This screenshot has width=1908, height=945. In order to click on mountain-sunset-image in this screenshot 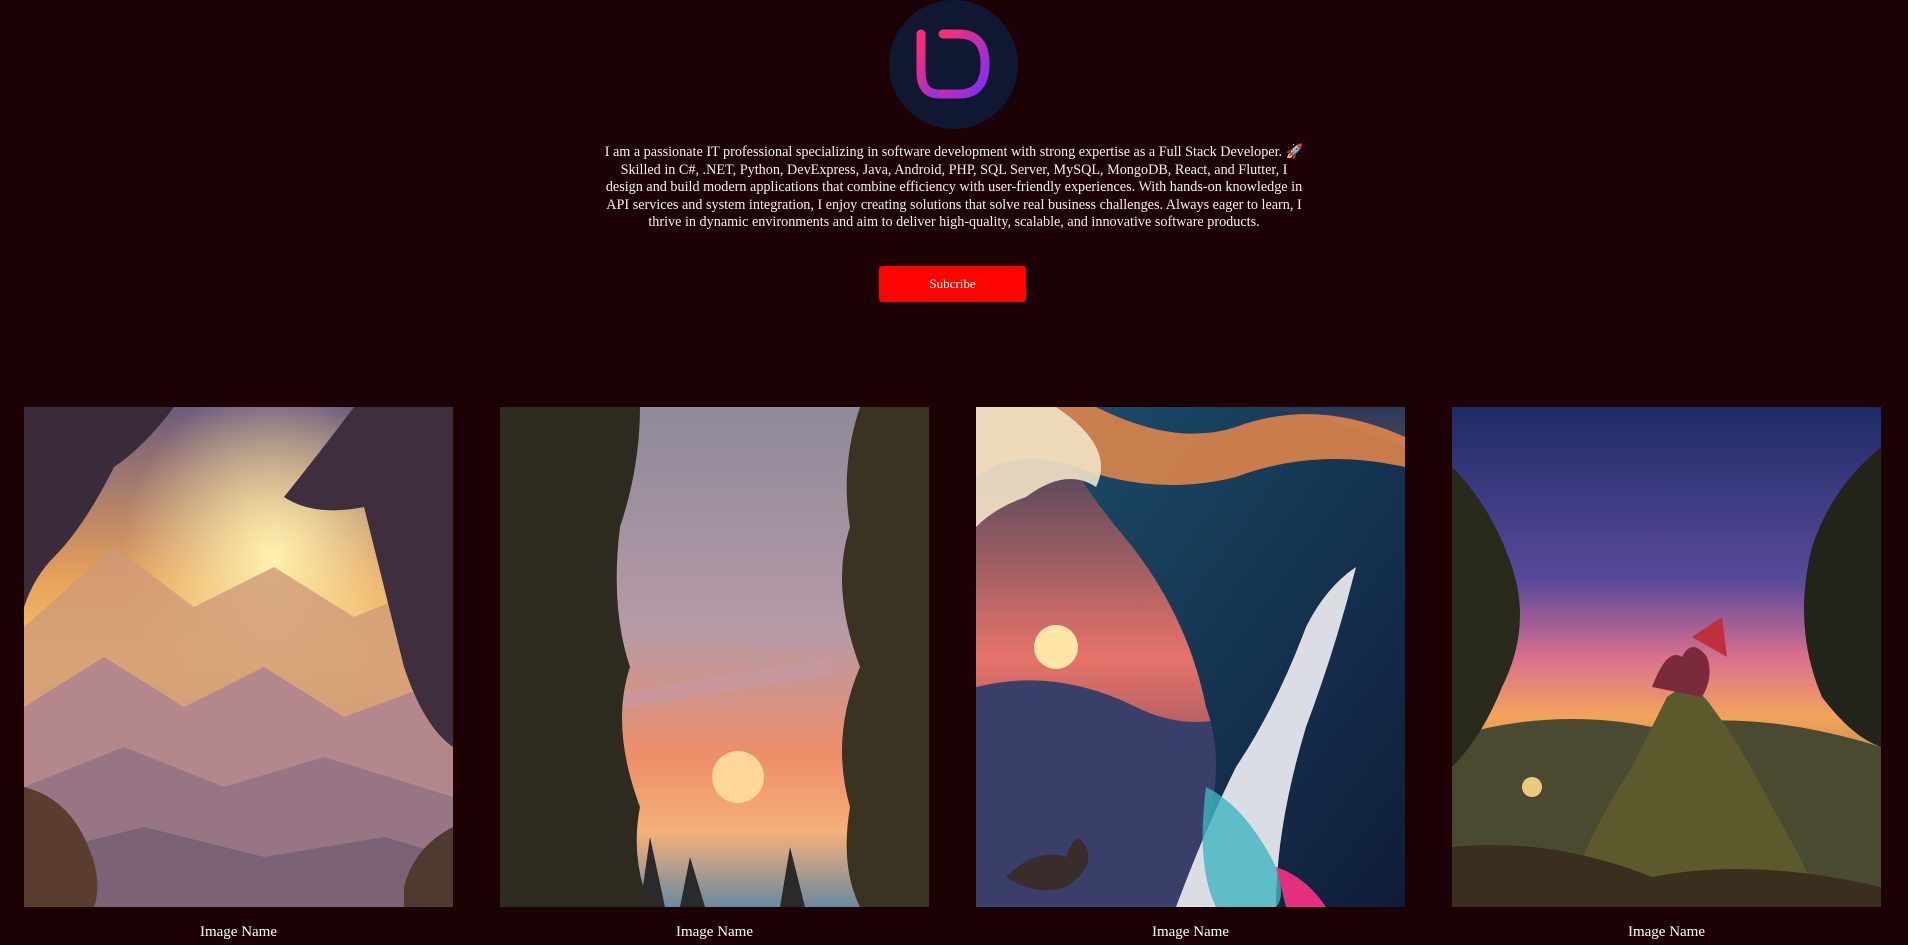, I will do `click(238, 657)`.